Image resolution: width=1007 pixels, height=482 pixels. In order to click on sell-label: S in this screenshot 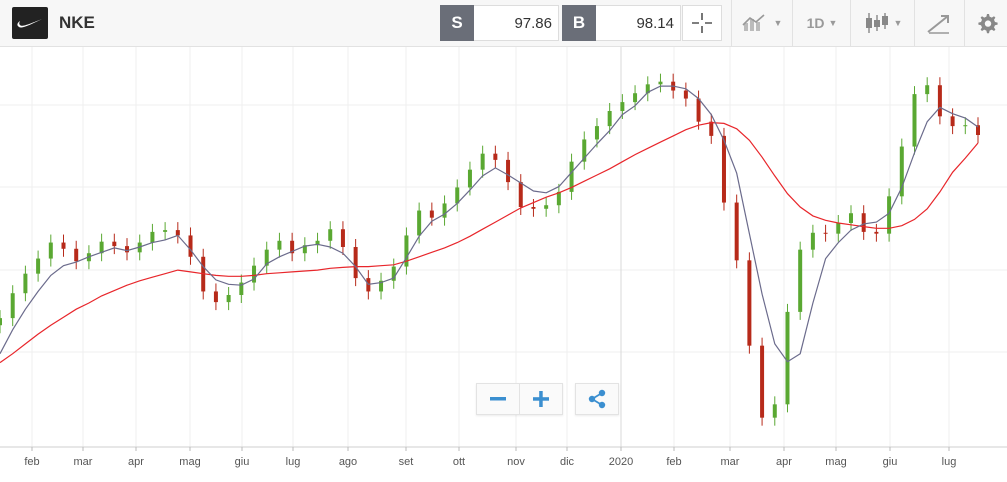, I will do `click(457, 23)`.